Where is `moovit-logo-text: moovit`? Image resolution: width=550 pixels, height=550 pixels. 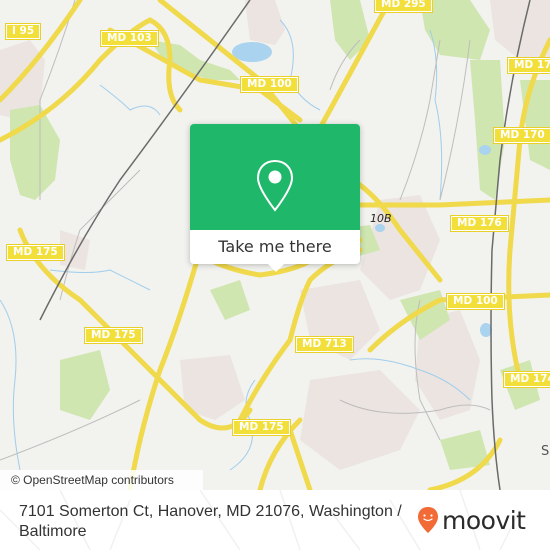 moovit-logo-text: moovit is located at coordinates (484, 520).